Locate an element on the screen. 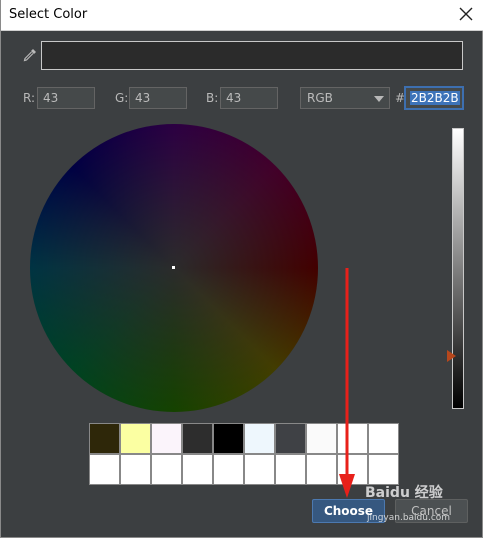 The height and width of the screenshot is (538, 483). hex-field: 2B2B2B is located at coordinates (434, 98).